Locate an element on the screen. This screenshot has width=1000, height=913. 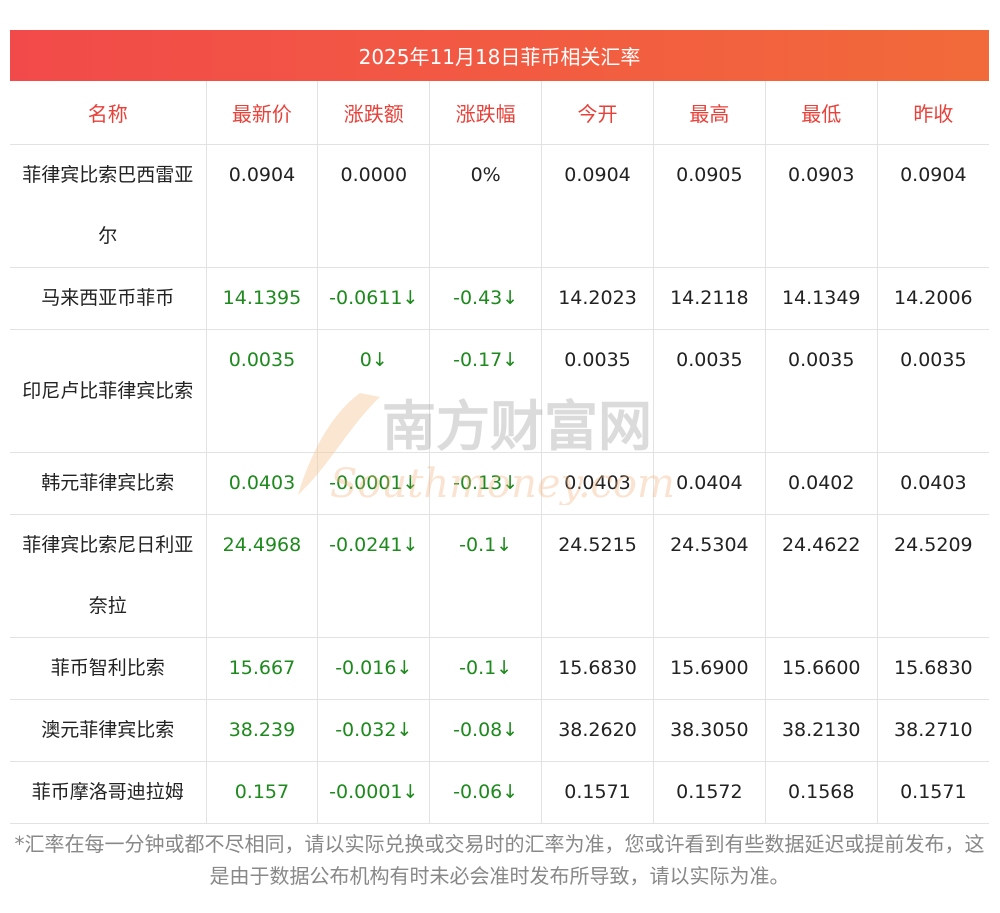
cell-prev: 15.6830 is located at coordinates (933, 668).